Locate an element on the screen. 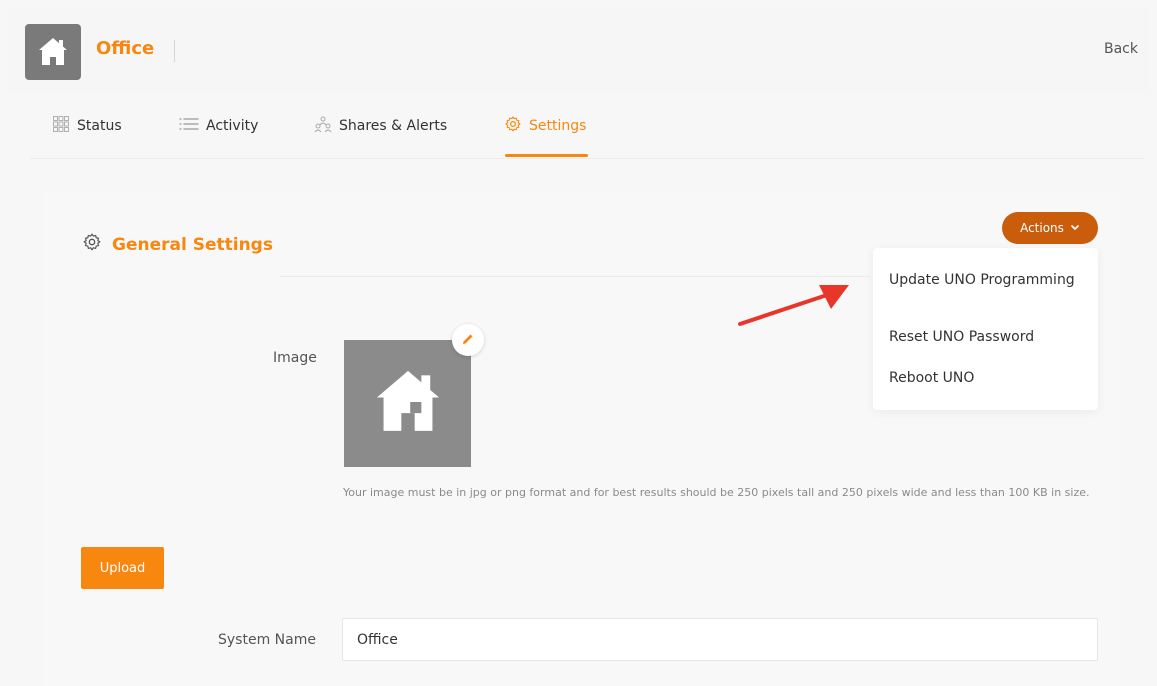  tab-label: Settings is located at coordinates (558, 126).